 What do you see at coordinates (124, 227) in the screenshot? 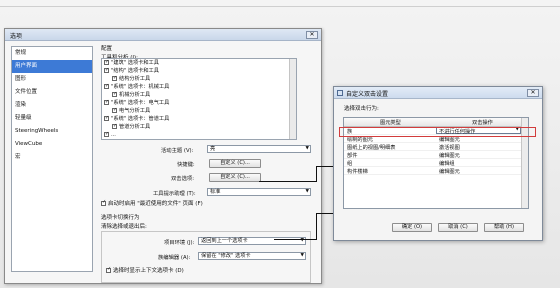
I see `tab-switch-sub: 清除选择或退出后:` at bounding box center [124, 227].